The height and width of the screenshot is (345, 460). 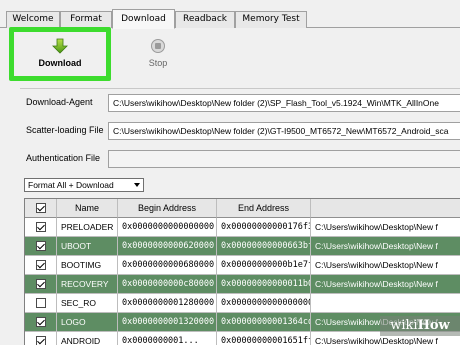 What do you see at coordinates (87, 338) in the screenshot?
I see `row-name: ANDROID` at bounding box center [87, 338].